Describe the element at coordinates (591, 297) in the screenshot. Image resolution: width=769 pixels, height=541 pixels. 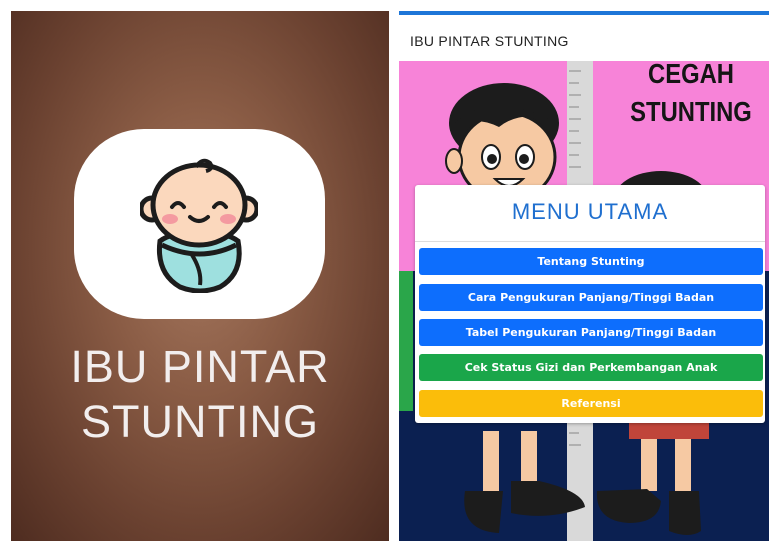
I see `menu-button-cara-pengukuran: Cara Pengukuran Panjang/Tinggi Badan` at that location.